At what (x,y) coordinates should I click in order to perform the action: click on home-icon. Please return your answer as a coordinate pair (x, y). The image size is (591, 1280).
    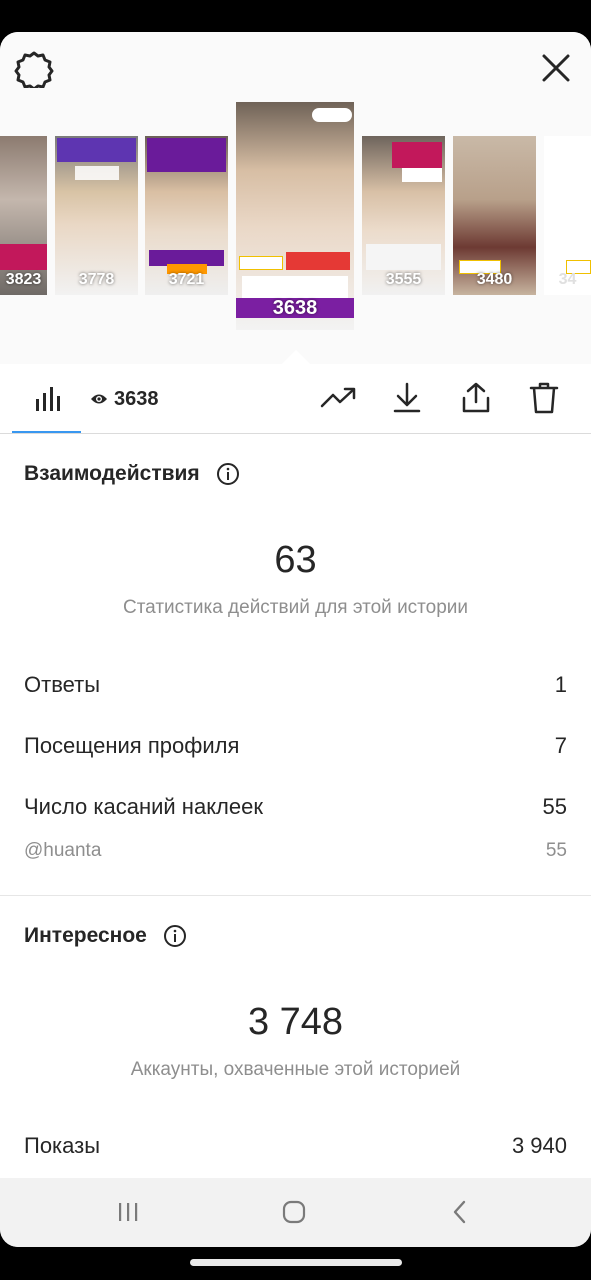
    Looking at the image, I should click on (294, 1212).